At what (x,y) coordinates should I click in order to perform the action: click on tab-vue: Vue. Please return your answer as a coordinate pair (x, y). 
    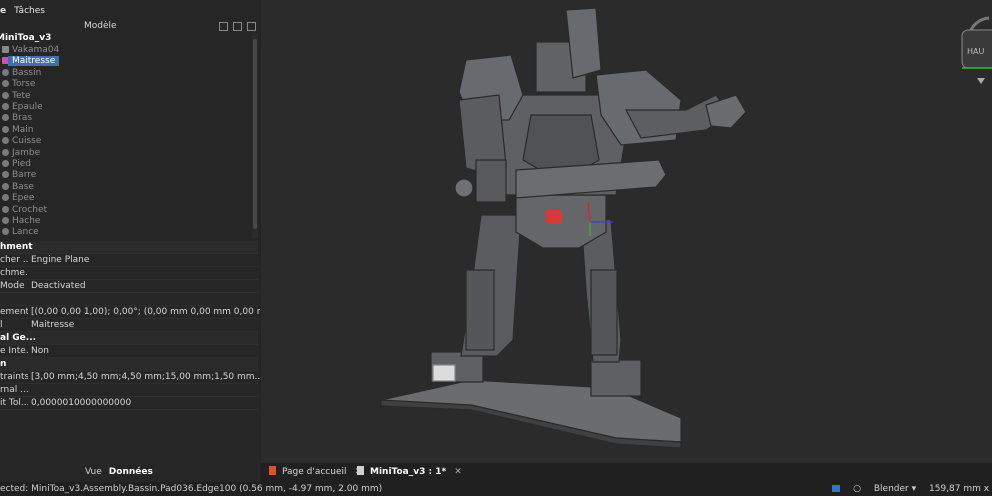
    Looking at the image, I should click on (93, 472).